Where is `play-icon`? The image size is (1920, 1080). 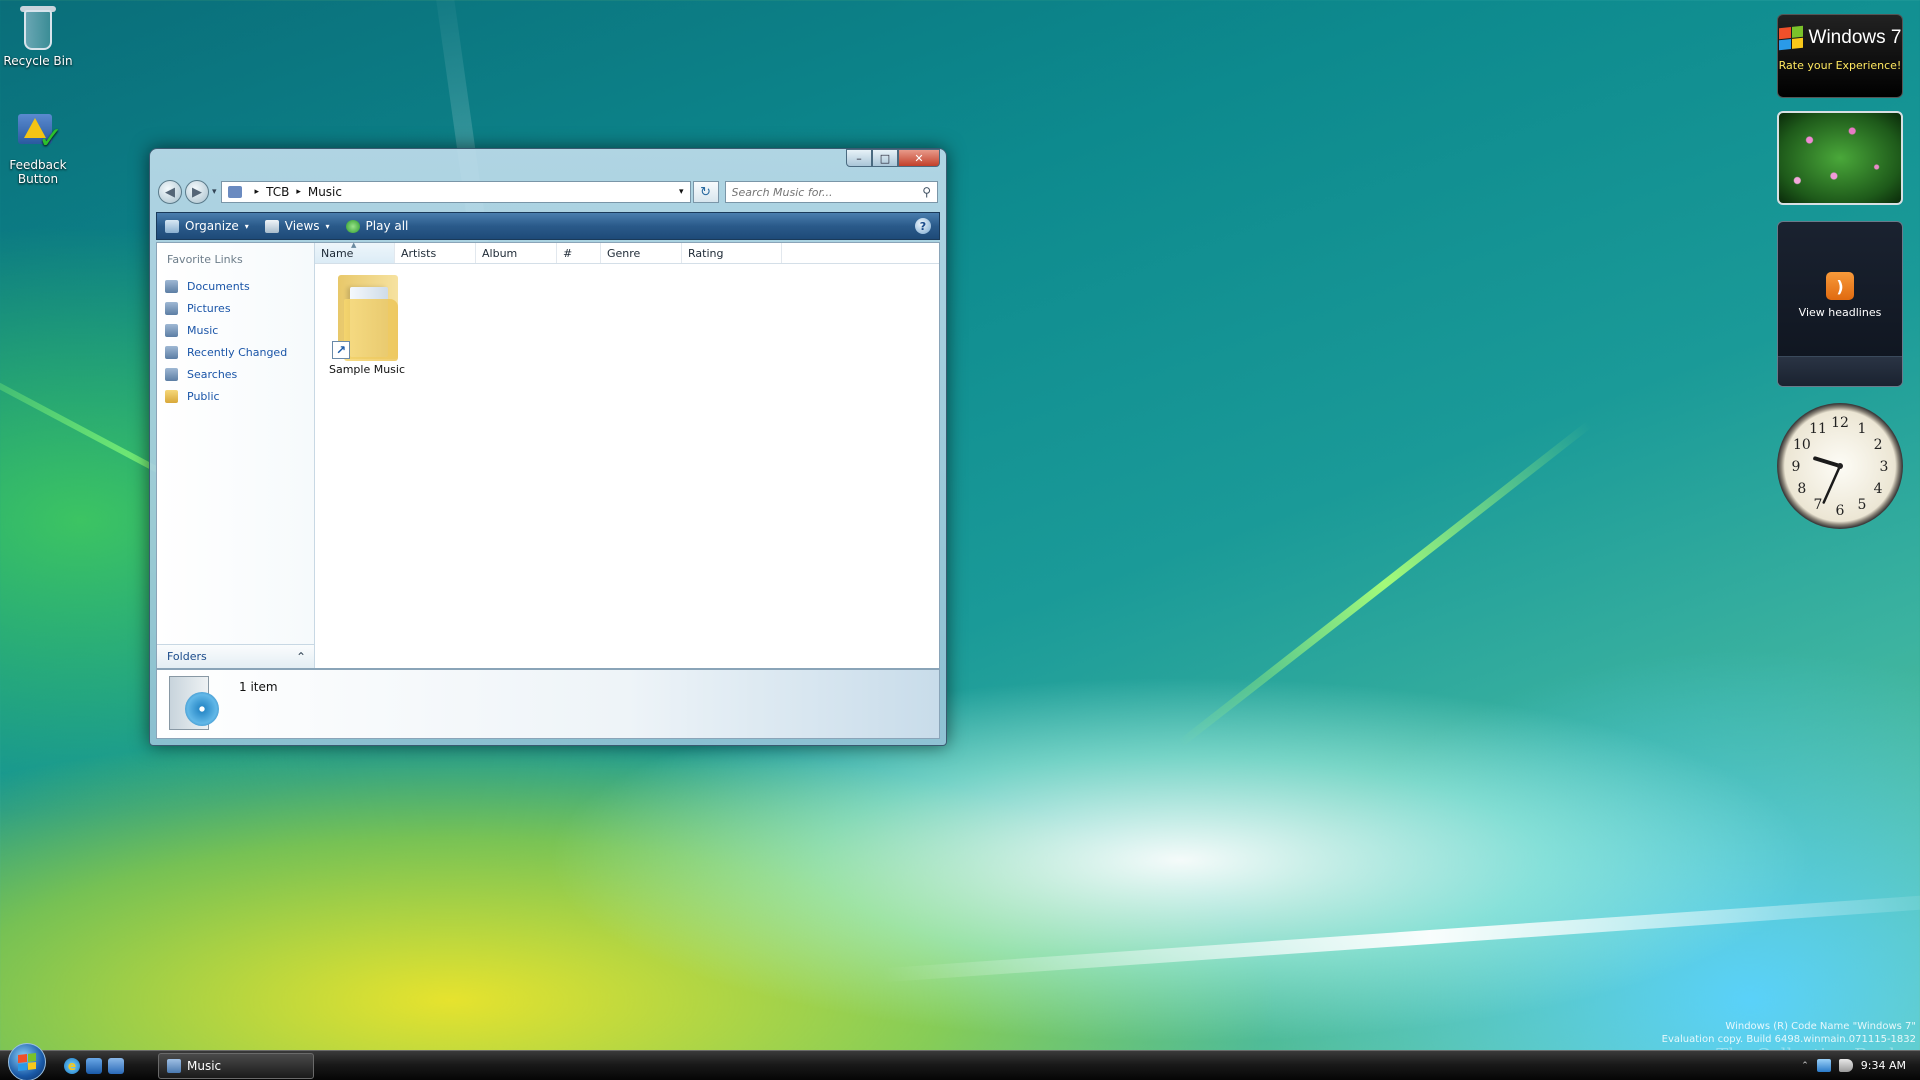 play-icon is located at coordinates (352, 226).